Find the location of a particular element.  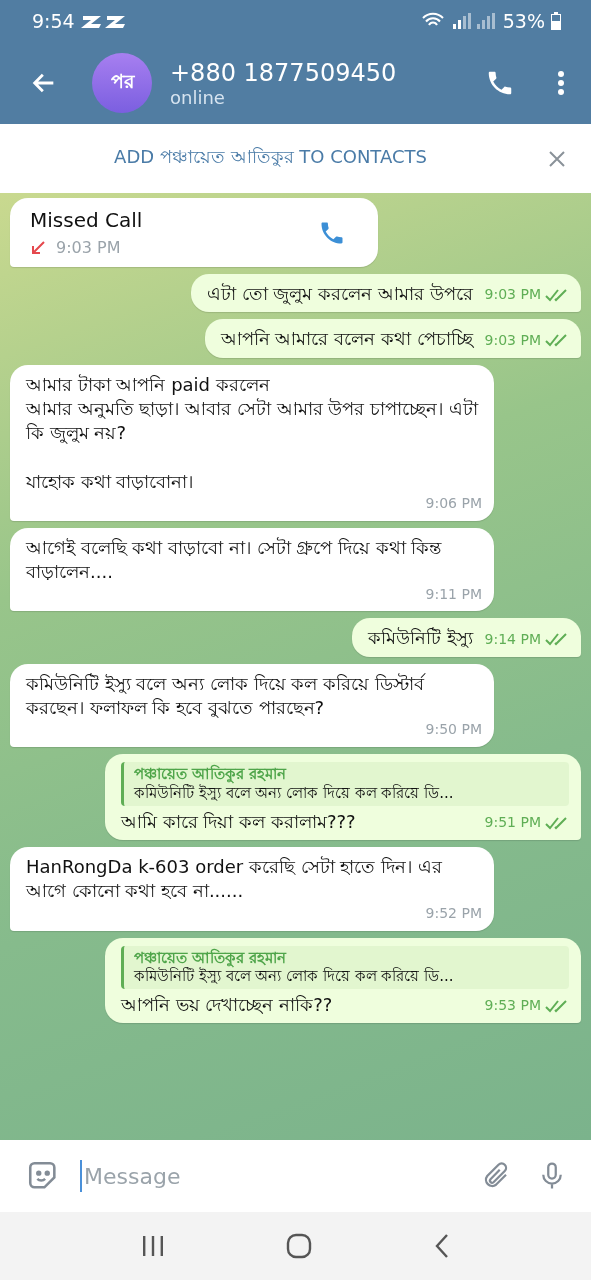

status-time: 9:54 is located at coordinates (53, 21).